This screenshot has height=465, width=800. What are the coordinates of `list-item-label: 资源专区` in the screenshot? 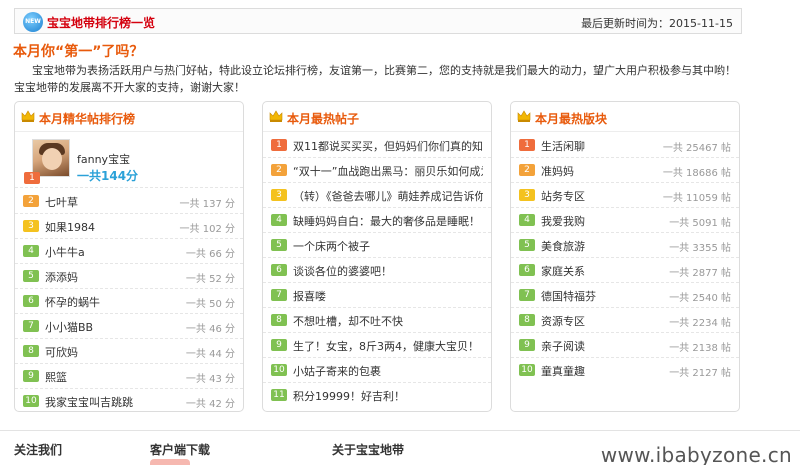 It's located at (563, 321).